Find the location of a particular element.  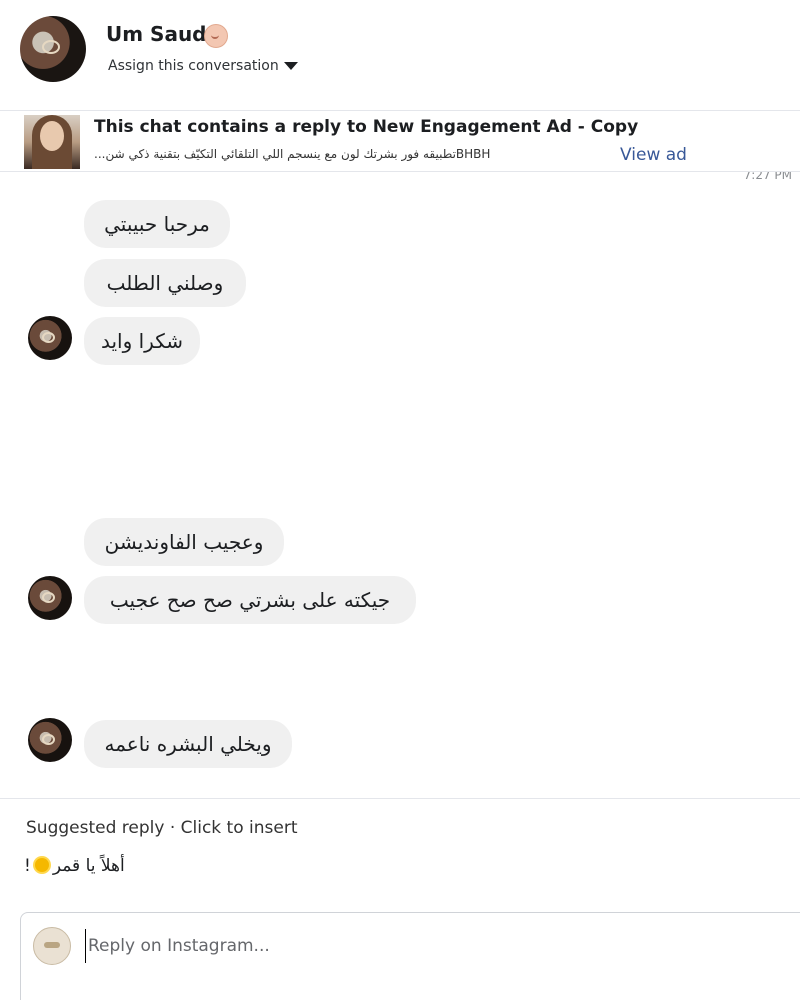

divider is located at coordinates (400, 798).